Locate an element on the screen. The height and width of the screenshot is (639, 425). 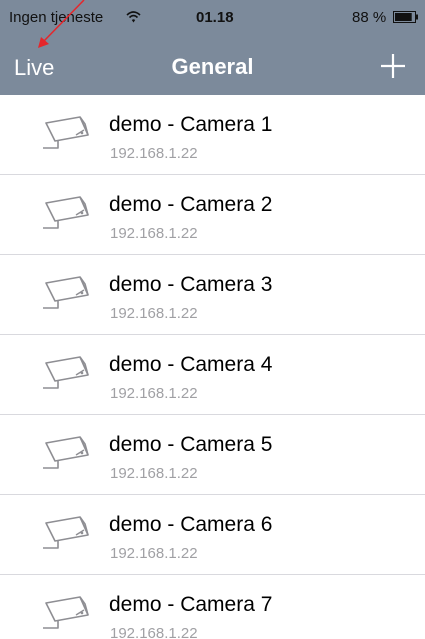
plus-icon is located at coordinates (393, 66).